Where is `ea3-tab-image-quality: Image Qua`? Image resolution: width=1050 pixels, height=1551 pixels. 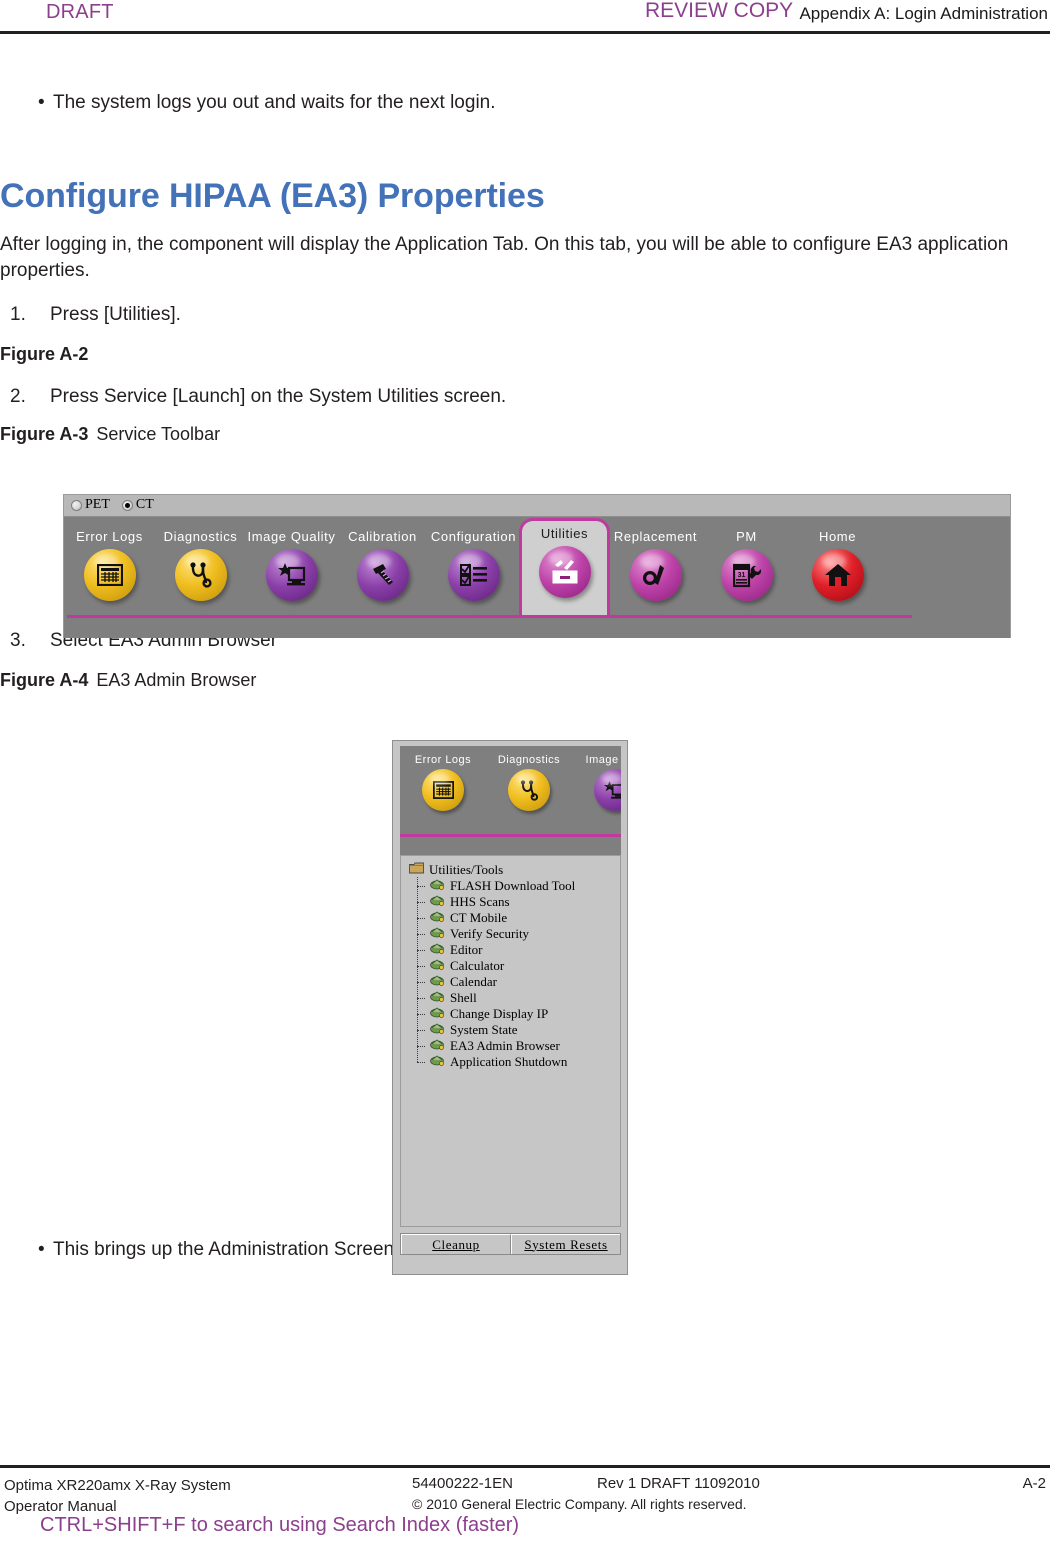 ea3-tab-image-quality: Image Qua is located at coordinates (596, 778).